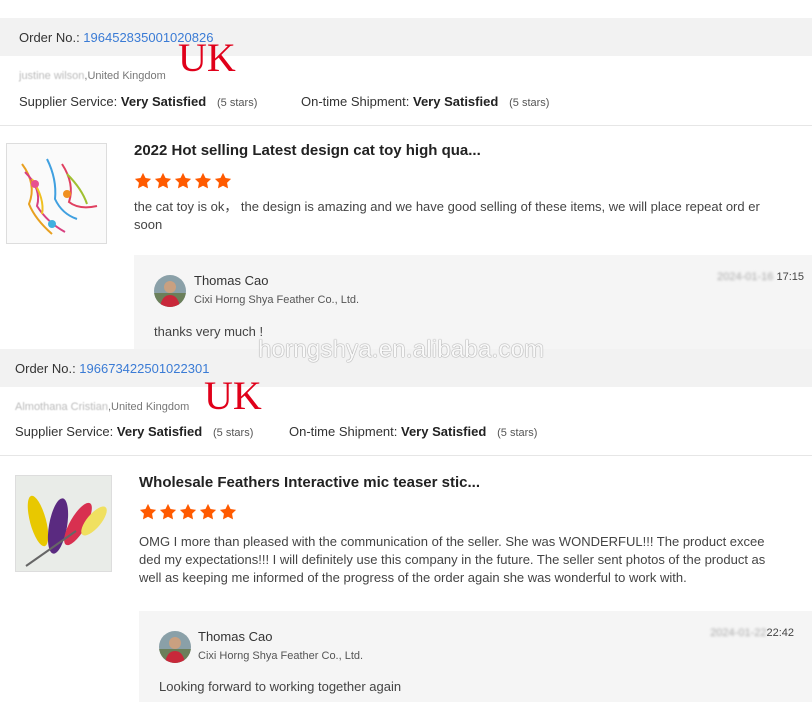 This screenshot has width=812, height=702. Describe the element at coordinates (738, 633) in the screenshot. I see `reply-date: 2024-01-22` at that location.